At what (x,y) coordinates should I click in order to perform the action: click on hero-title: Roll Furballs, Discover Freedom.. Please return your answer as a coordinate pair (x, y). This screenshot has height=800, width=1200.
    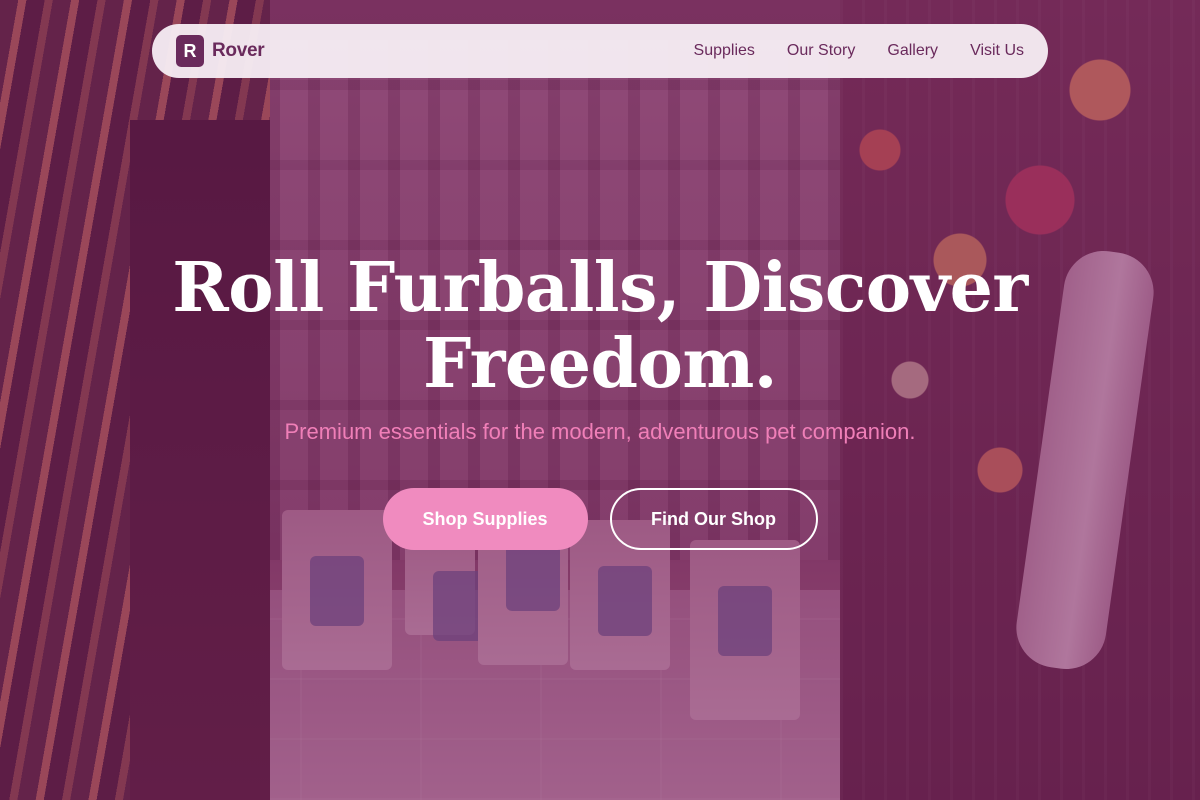
    Looking at the image, I should click on (600, 326).